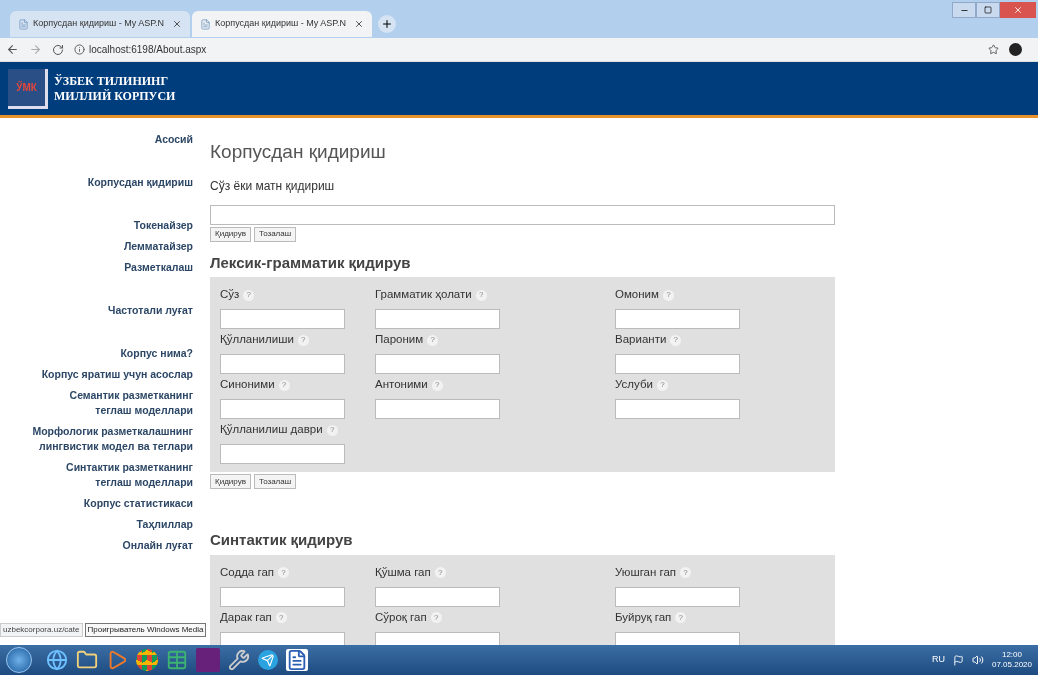 The width and height of the screenshot is (1038, 675). I want to click on nav-link: Корпус яратиш учун асослар, so click(117, 374).